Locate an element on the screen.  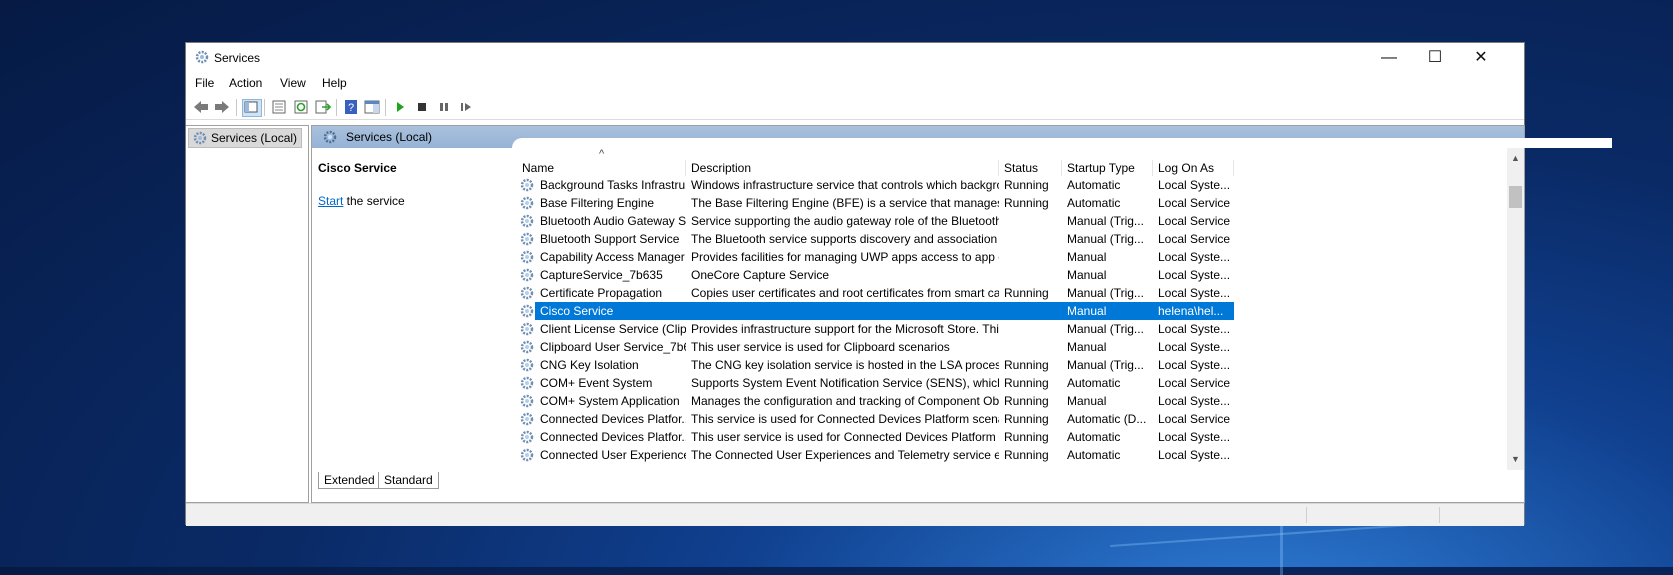
column-header-description: Description is located at coordinates (842, 168).